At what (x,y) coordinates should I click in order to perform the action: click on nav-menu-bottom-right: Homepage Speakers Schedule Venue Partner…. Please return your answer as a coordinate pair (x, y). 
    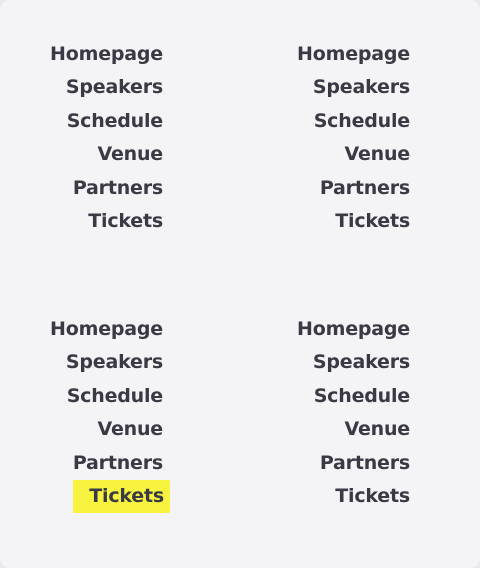
    Looking at the image, I should click on (332, 413).